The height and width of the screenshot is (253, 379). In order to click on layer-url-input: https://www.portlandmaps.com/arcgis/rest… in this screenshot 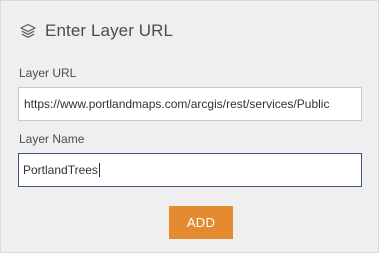, I will do `click(190, 104)`.